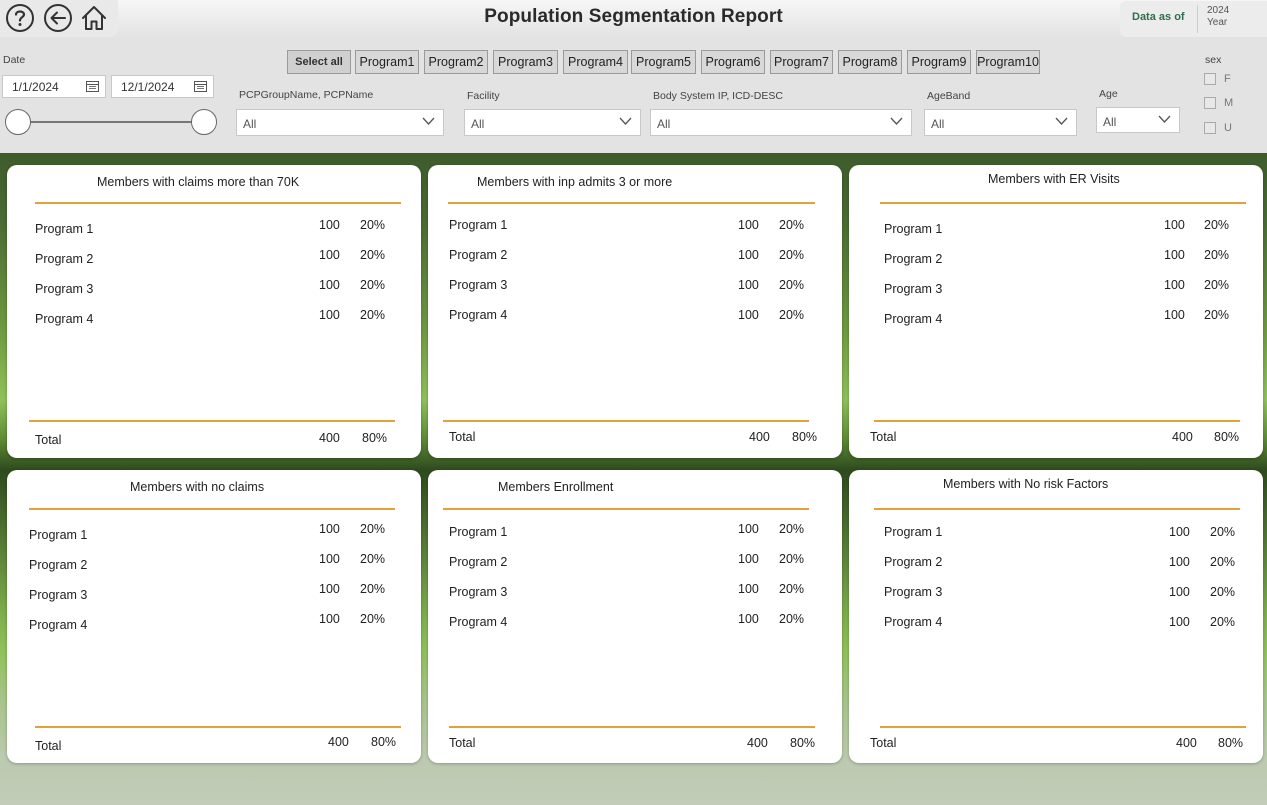  I want to click on pcp-filter-label: PCPGroupName, PCPName, so click(306, 95).